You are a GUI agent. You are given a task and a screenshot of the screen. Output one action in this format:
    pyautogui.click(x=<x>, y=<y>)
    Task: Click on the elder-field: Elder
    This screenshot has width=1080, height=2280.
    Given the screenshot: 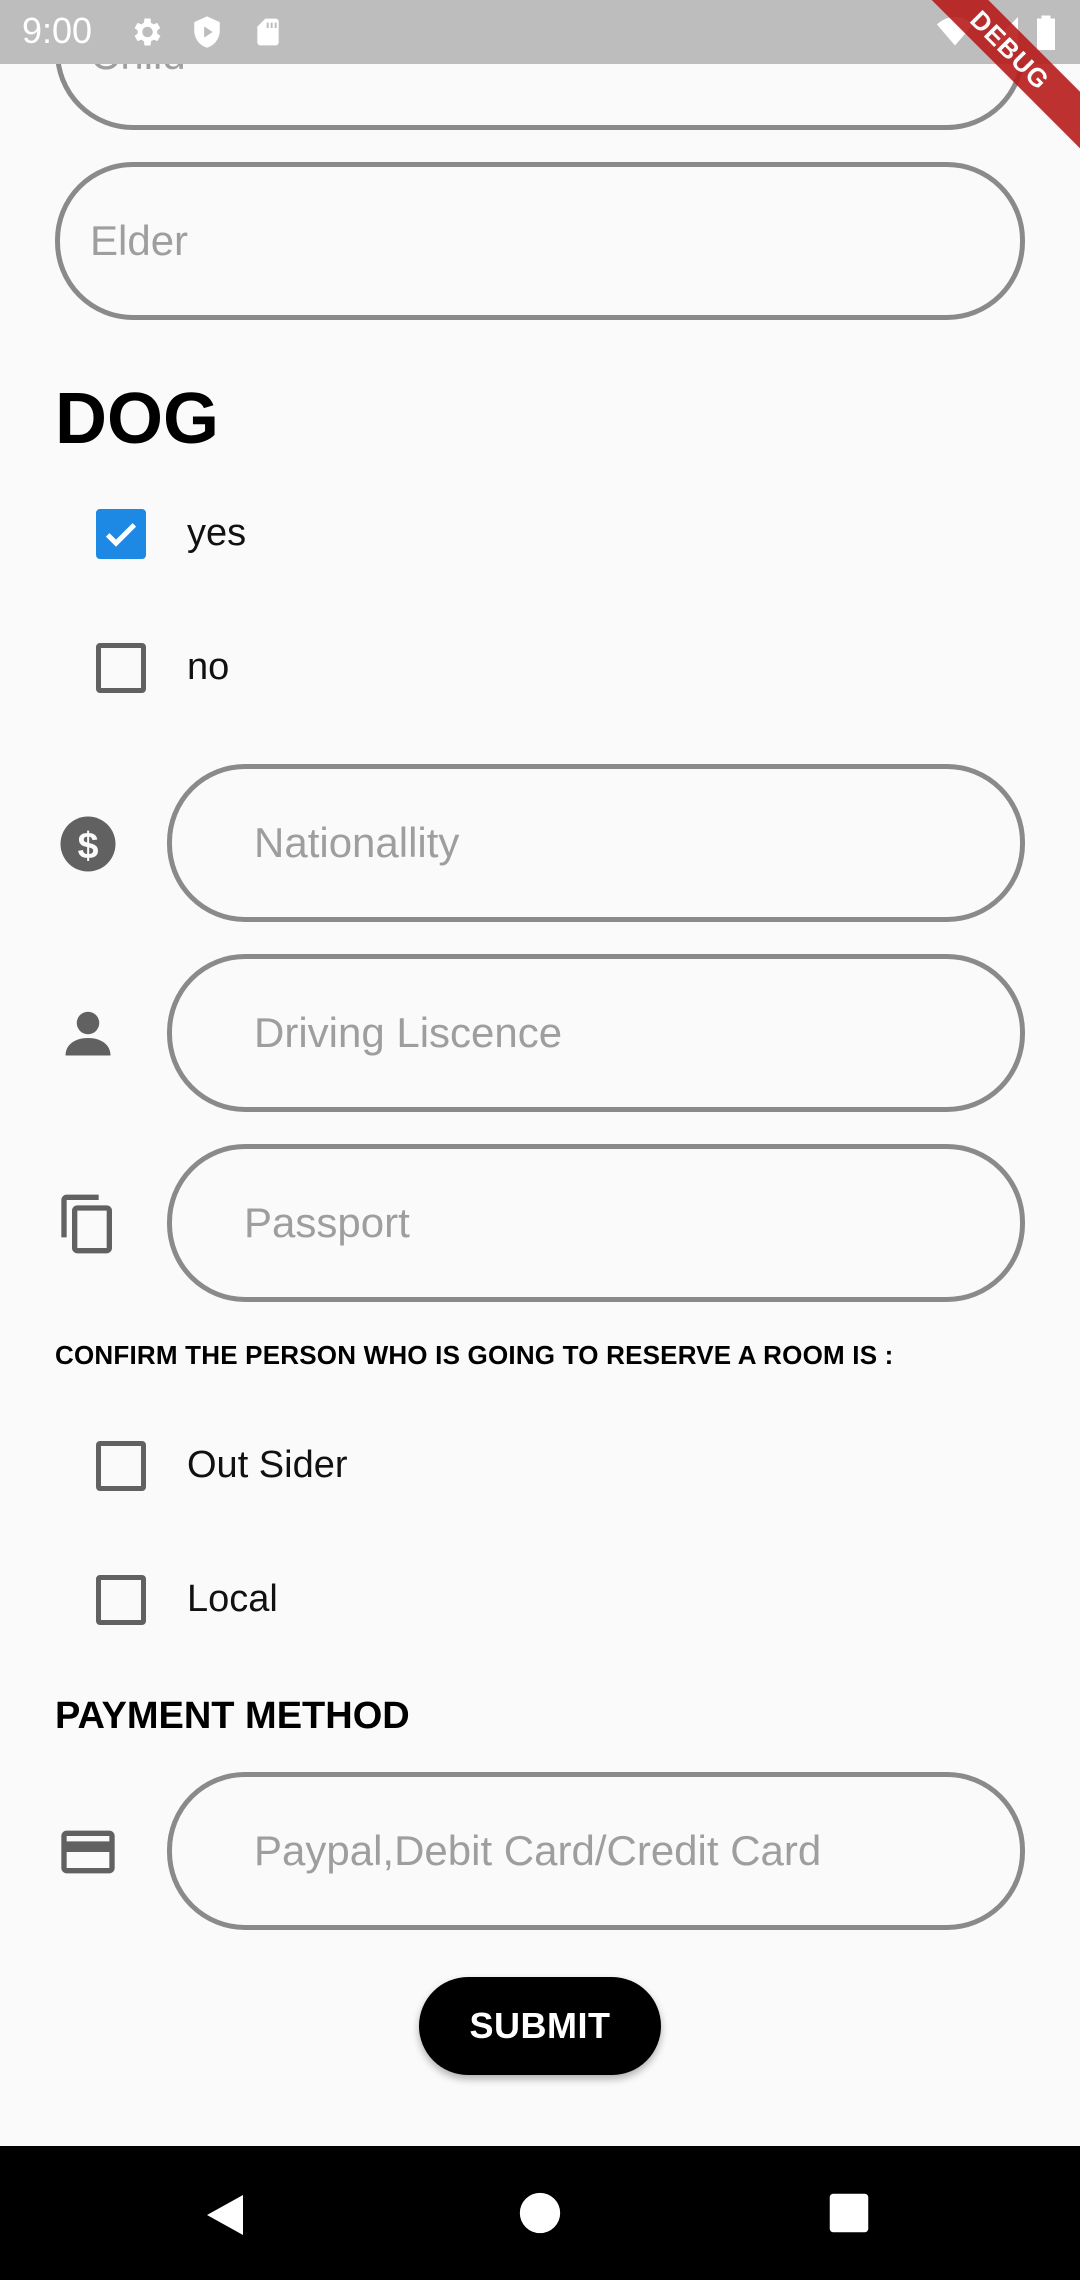 What is the action you would take?
    pyautogui.click(x=540, y=241)
    